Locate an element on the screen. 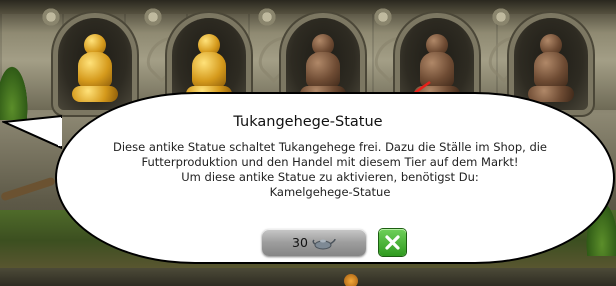 The height and width of the screenshot is (286, 616). price-amount: 30 is located at coordinates (300, 242).